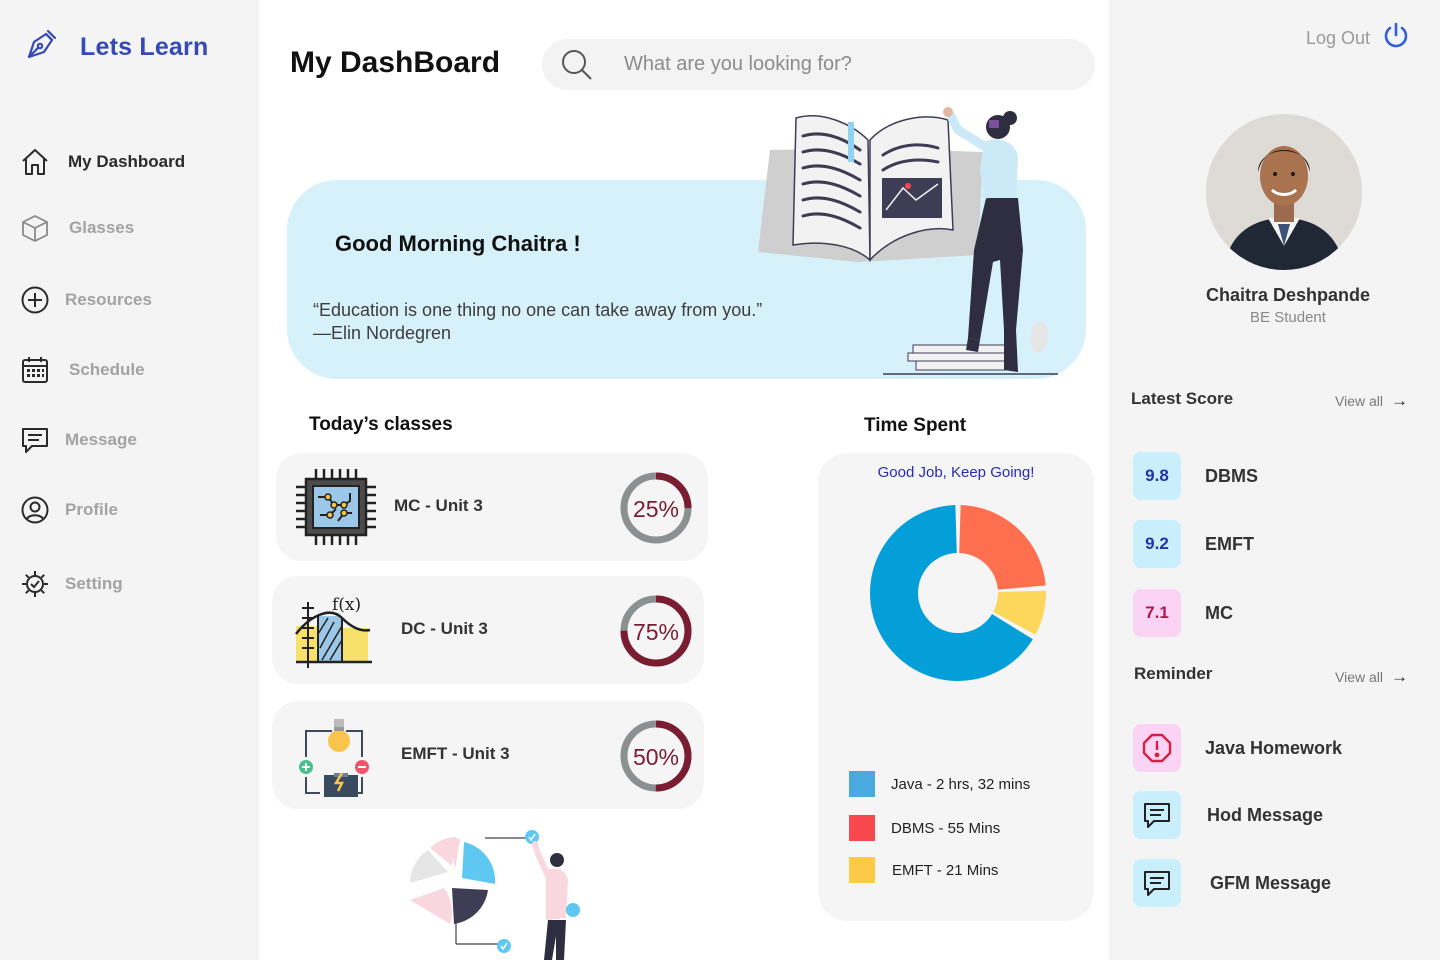  Describe the element at coordinates (1229, 543) in the screenshot. I see `score-subject: EMFT` at that location.